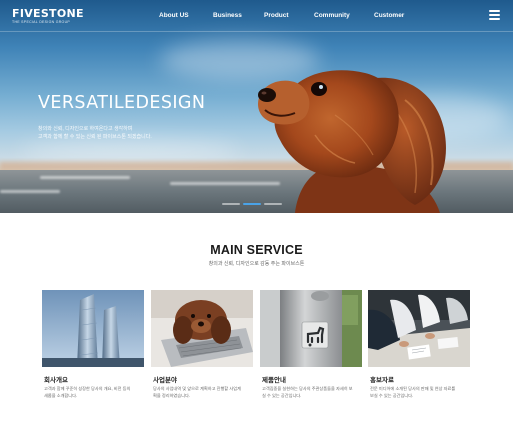 Image resolution: width=513 pixels, height=428 pixels. What do you see at coordinates (93, 328) in the screenshot?
I see `skyscraper-photo` at bounding box center [93, 328].